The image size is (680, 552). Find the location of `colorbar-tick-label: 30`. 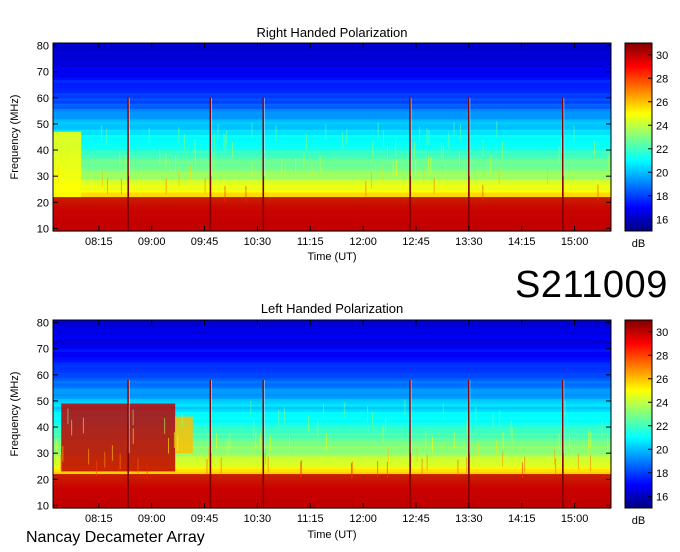

colorbar-tick-label: 30 is located at coordinates (662, 333).